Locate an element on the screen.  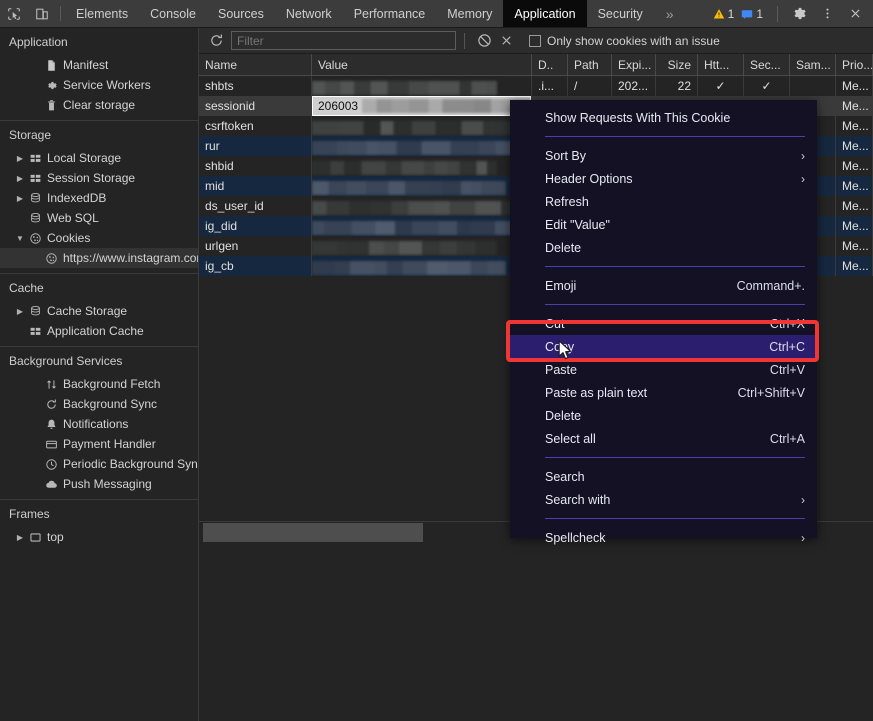
menu-item-search-with: Search with › is located at coordinates (663, 499).